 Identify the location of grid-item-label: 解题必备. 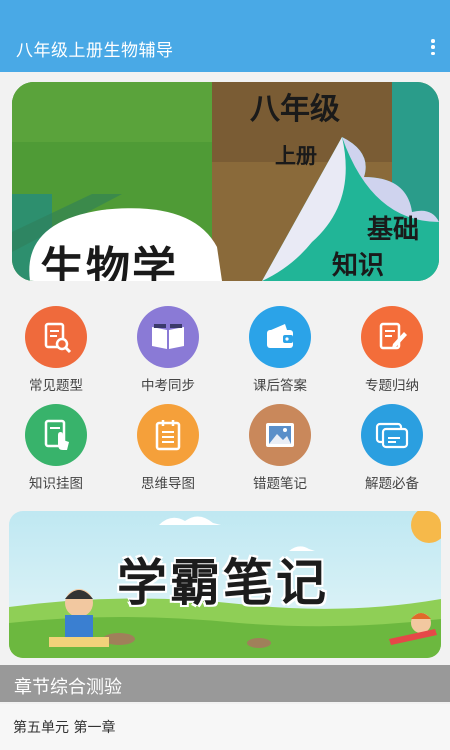
(392, 484).